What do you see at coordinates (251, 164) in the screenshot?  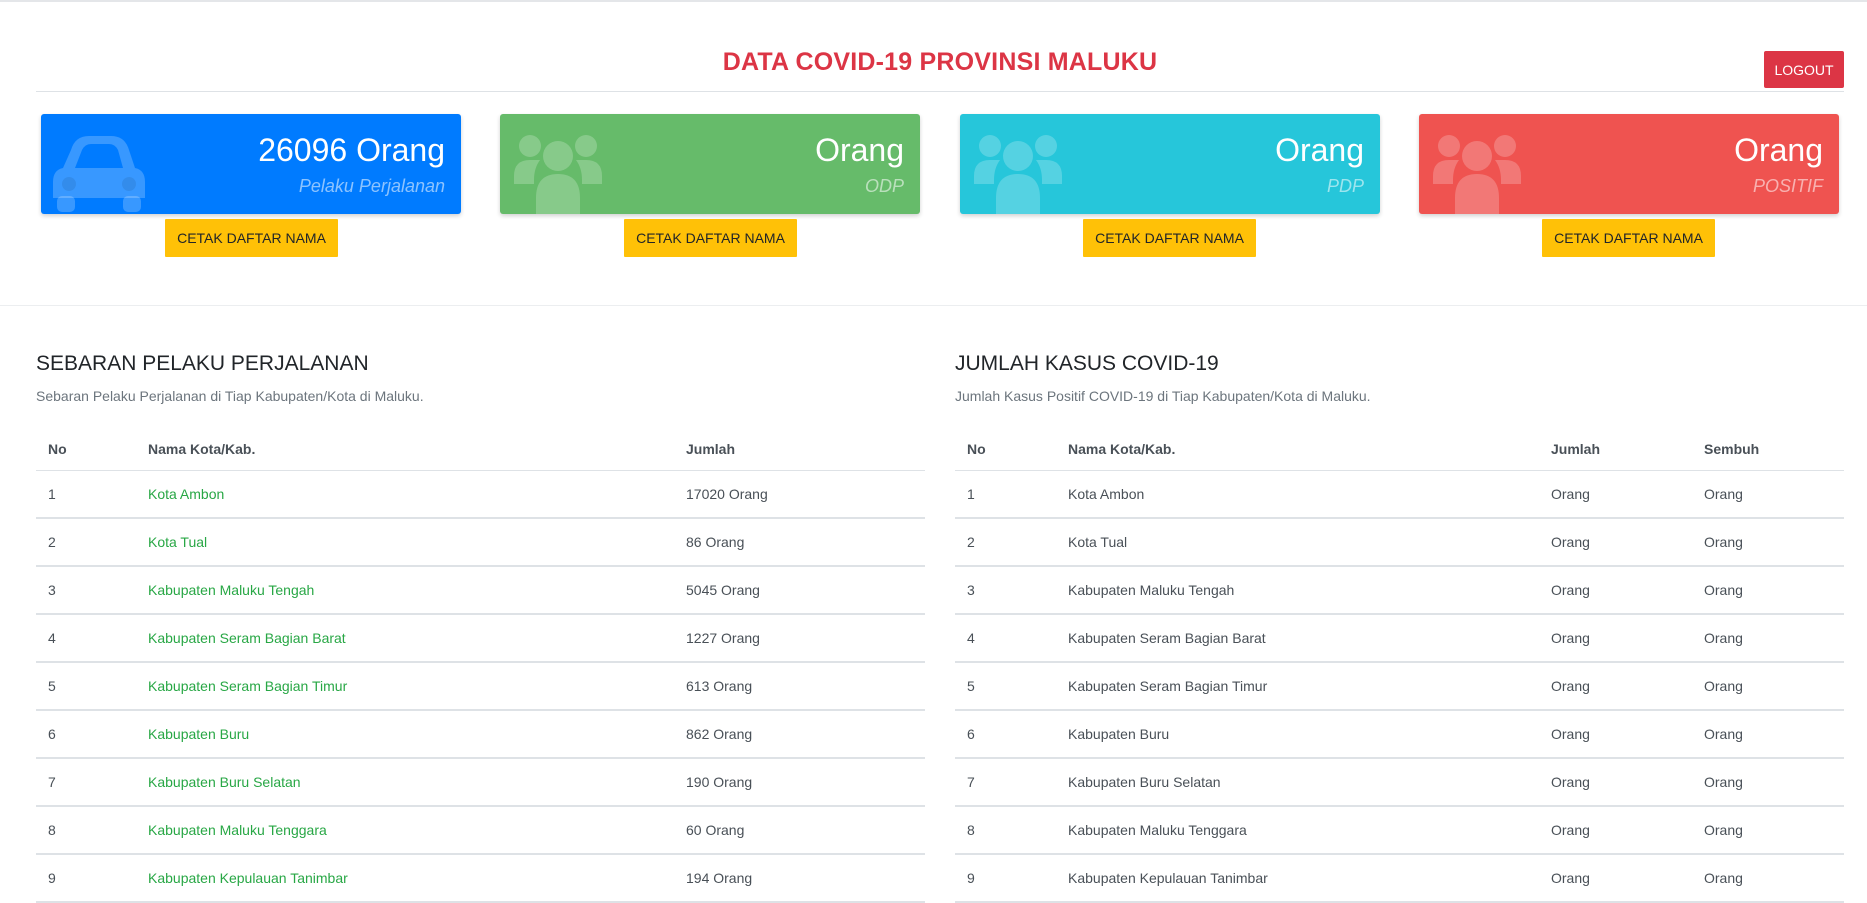 I see `card-pelaku-perjalanan: 26096 Orang Pelaku Perjalanan` at bounding box center [251, 164].